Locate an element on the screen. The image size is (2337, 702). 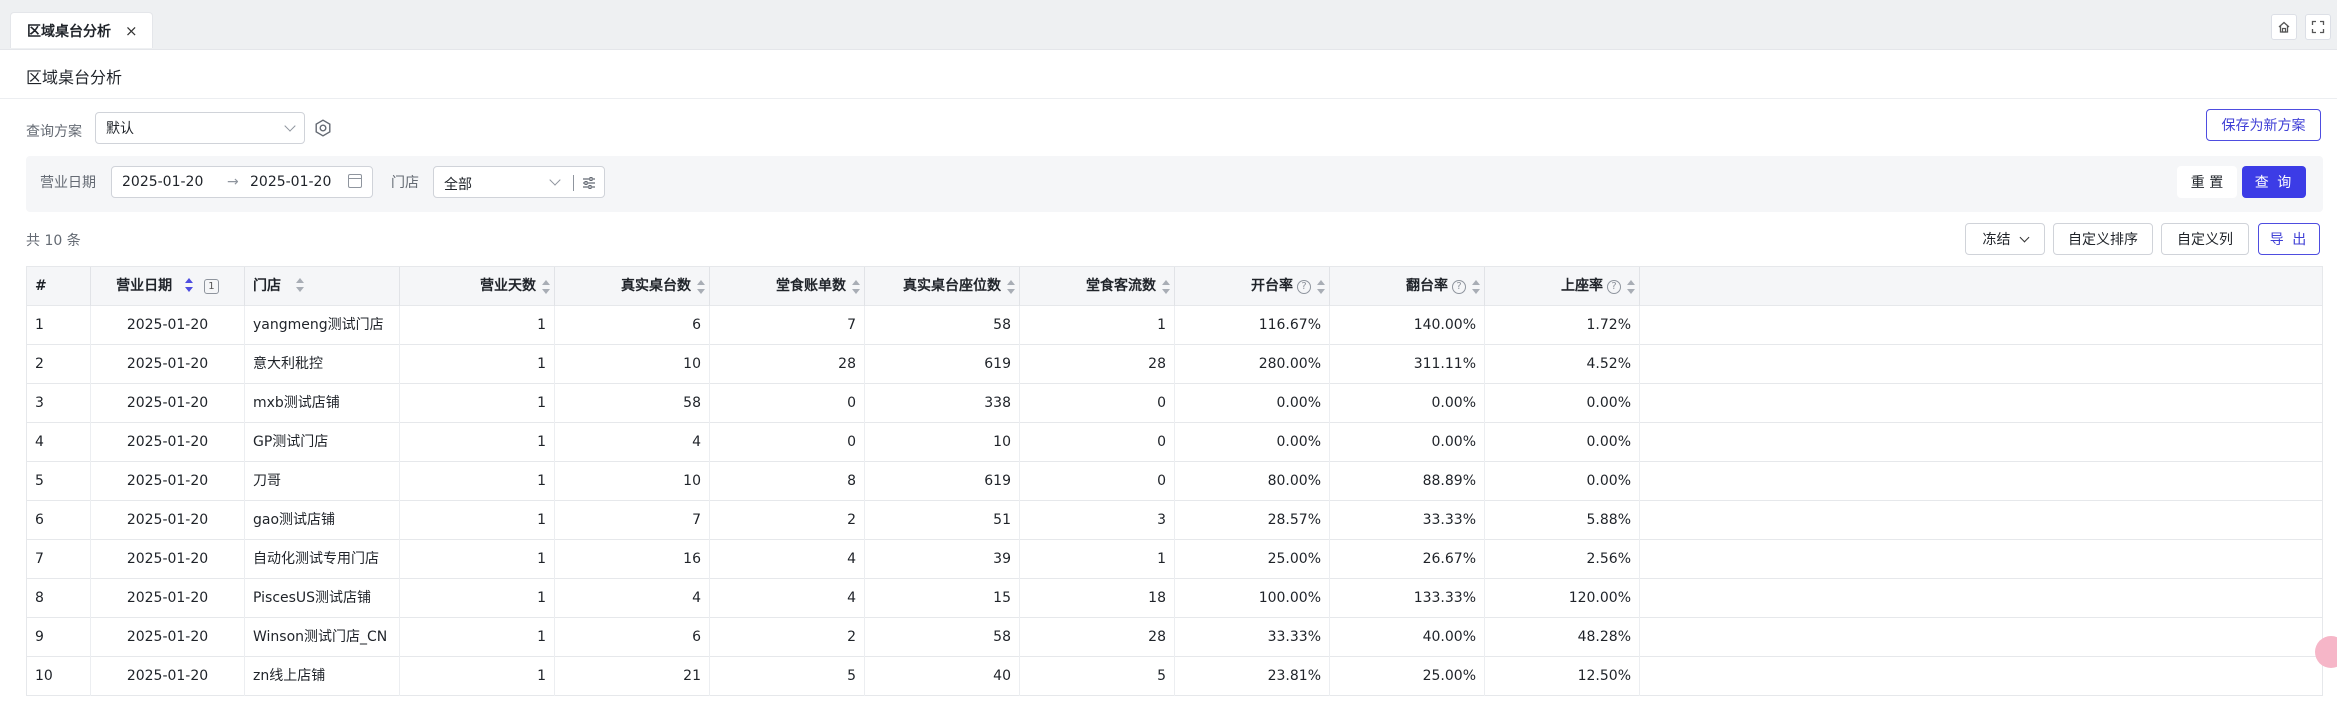
date-end: 2025-01-20 is located at coordinates (290, 182).